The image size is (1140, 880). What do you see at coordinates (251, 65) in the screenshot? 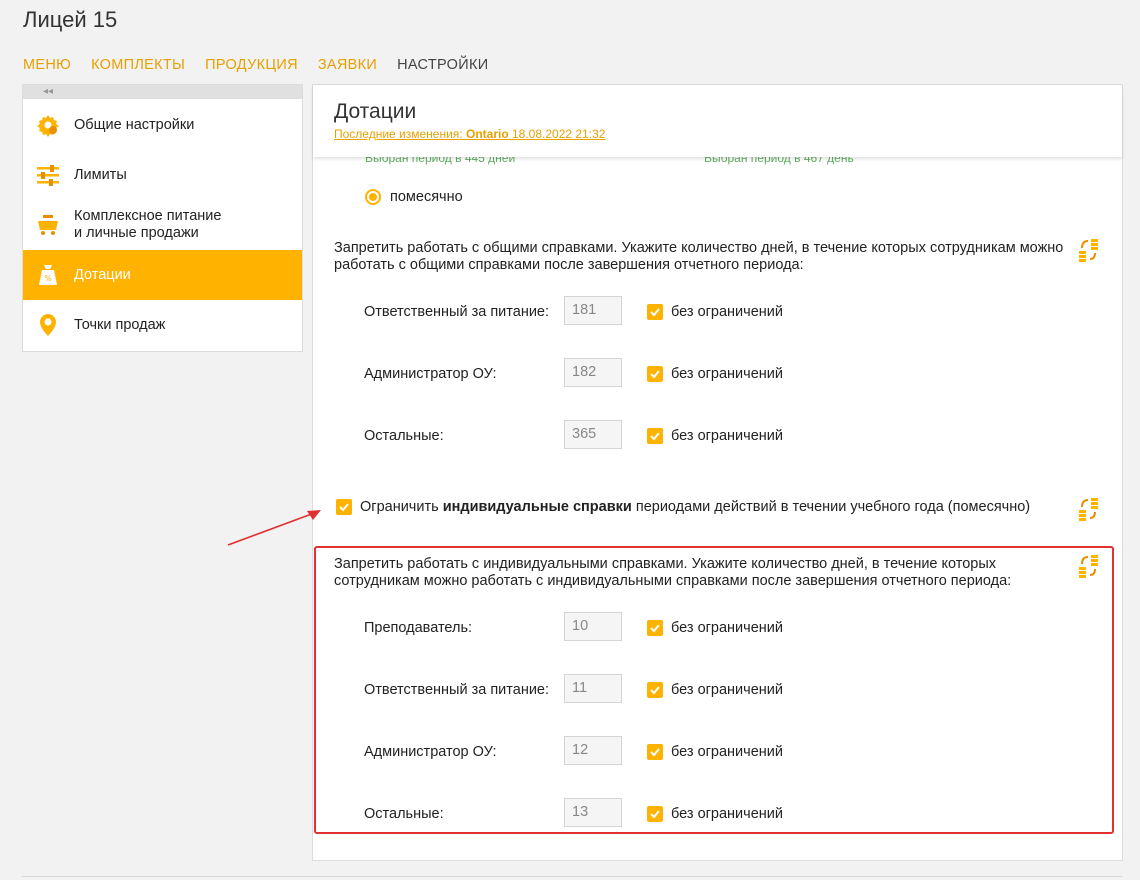
I see `nav-products: ПРОДУКЦИЯ` at bounding box center [251, 65].